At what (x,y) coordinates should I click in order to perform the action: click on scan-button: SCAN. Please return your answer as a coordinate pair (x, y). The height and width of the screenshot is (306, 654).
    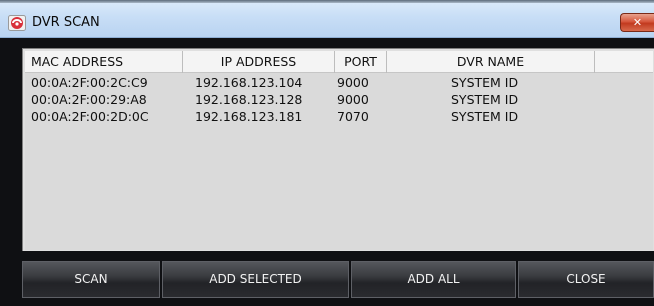
    Looking at the image, I should click on (91, 279).